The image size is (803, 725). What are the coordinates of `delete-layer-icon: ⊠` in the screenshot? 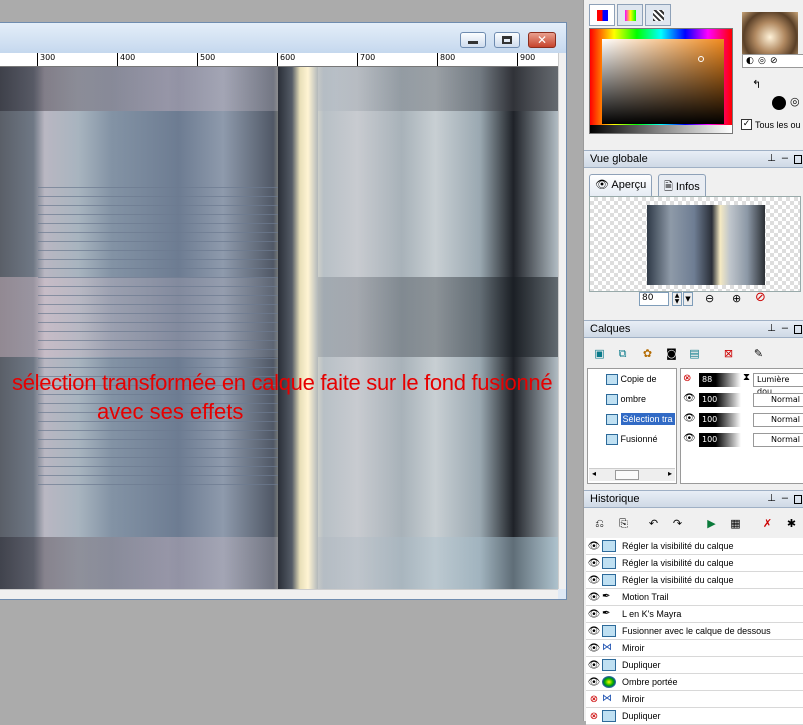 It's located at (728, 353).